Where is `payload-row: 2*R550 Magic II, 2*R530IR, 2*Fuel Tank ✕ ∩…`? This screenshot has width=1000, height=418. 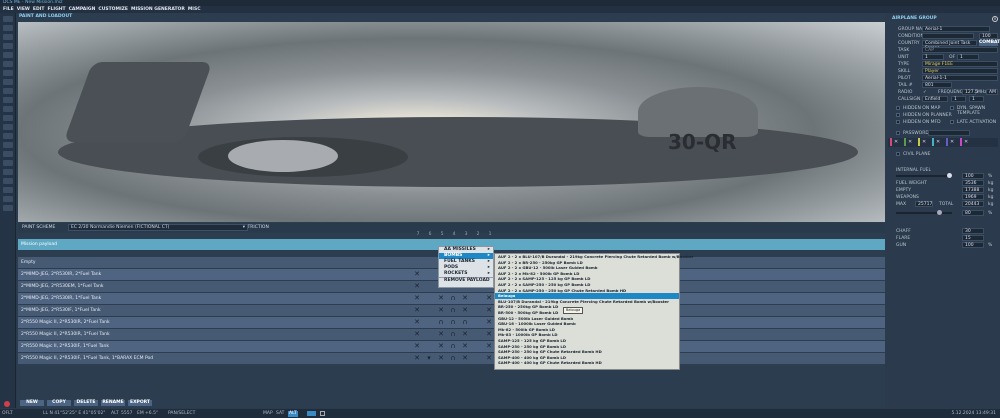
payload-row: 2*R550 Magic II, 2*R530IR, 2*Fuel Tank ✕ ∩… is located at coordinates (451, 322).